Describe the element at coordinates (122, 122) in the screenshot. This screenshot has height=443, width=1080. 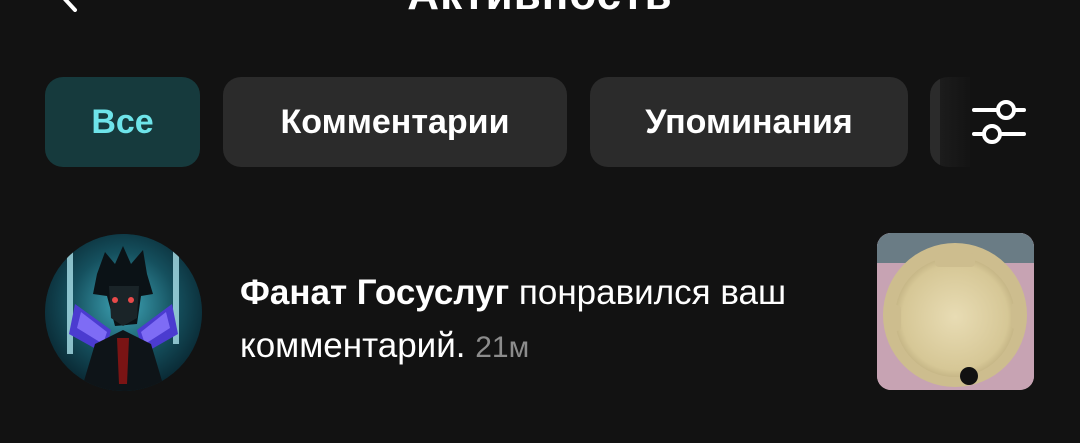
I see `tab-all: Все` at that location.